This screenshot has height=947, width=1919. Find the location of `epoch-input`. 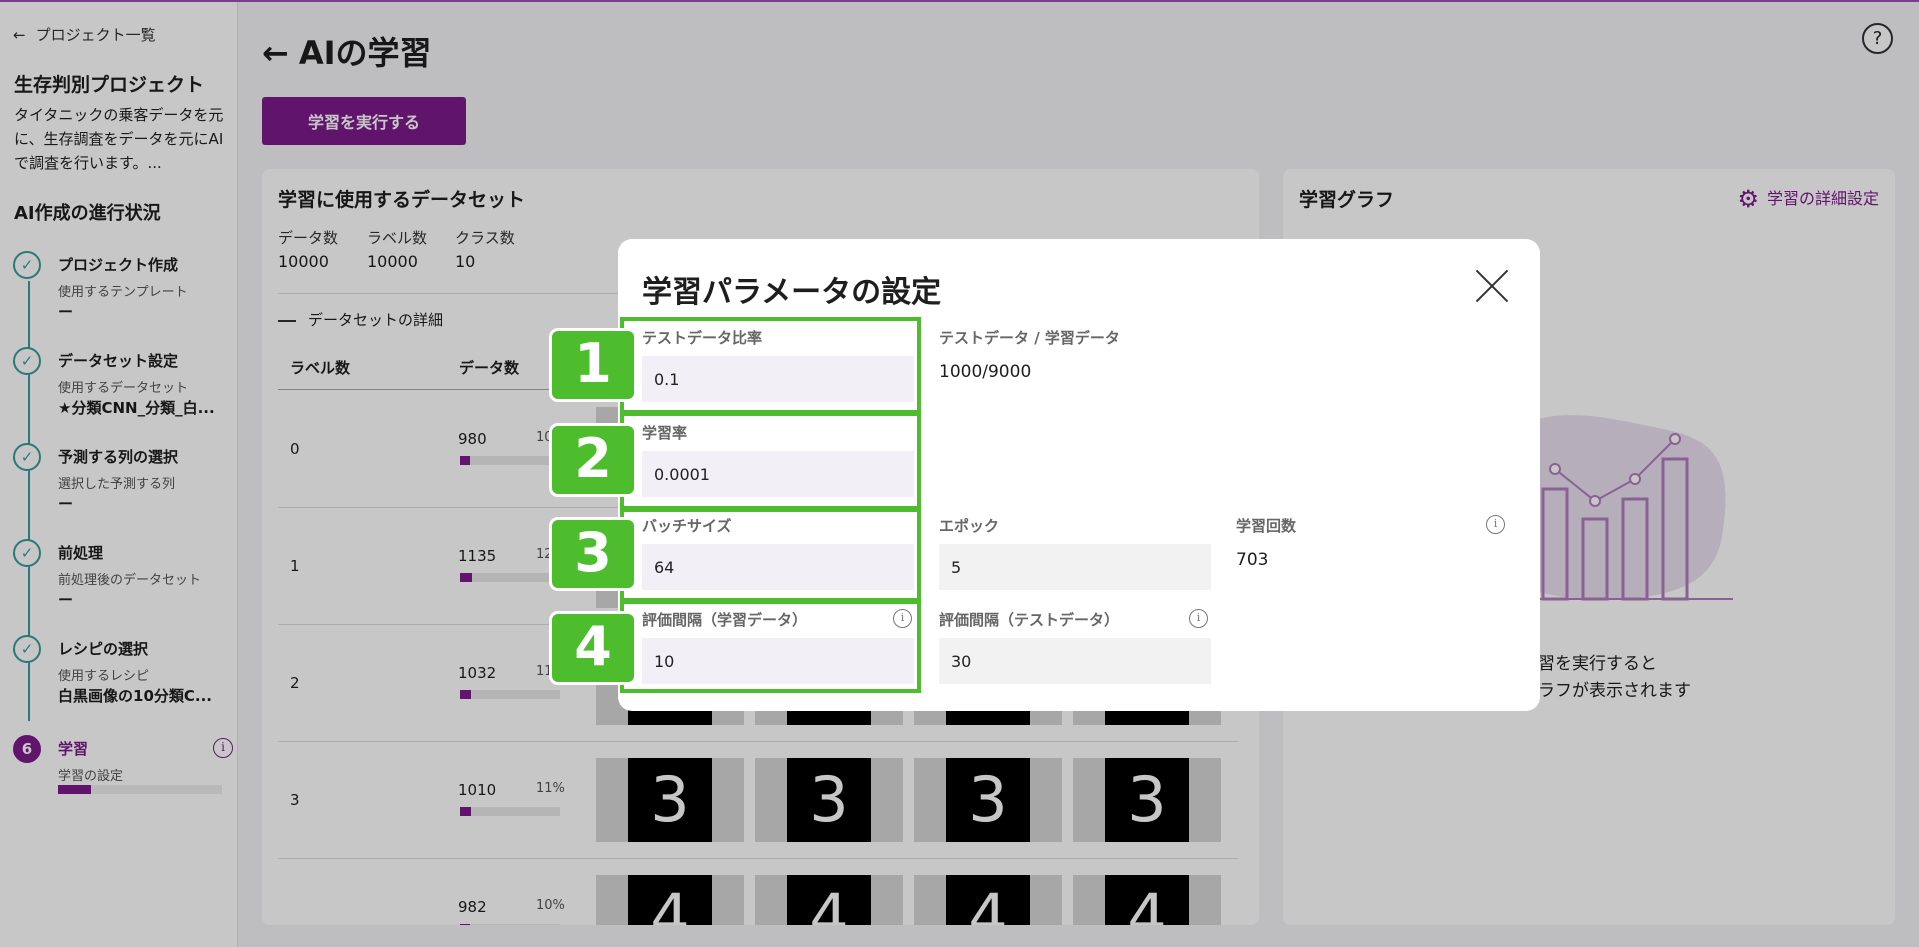

epoch-input is located at coordinates (1075, 567).